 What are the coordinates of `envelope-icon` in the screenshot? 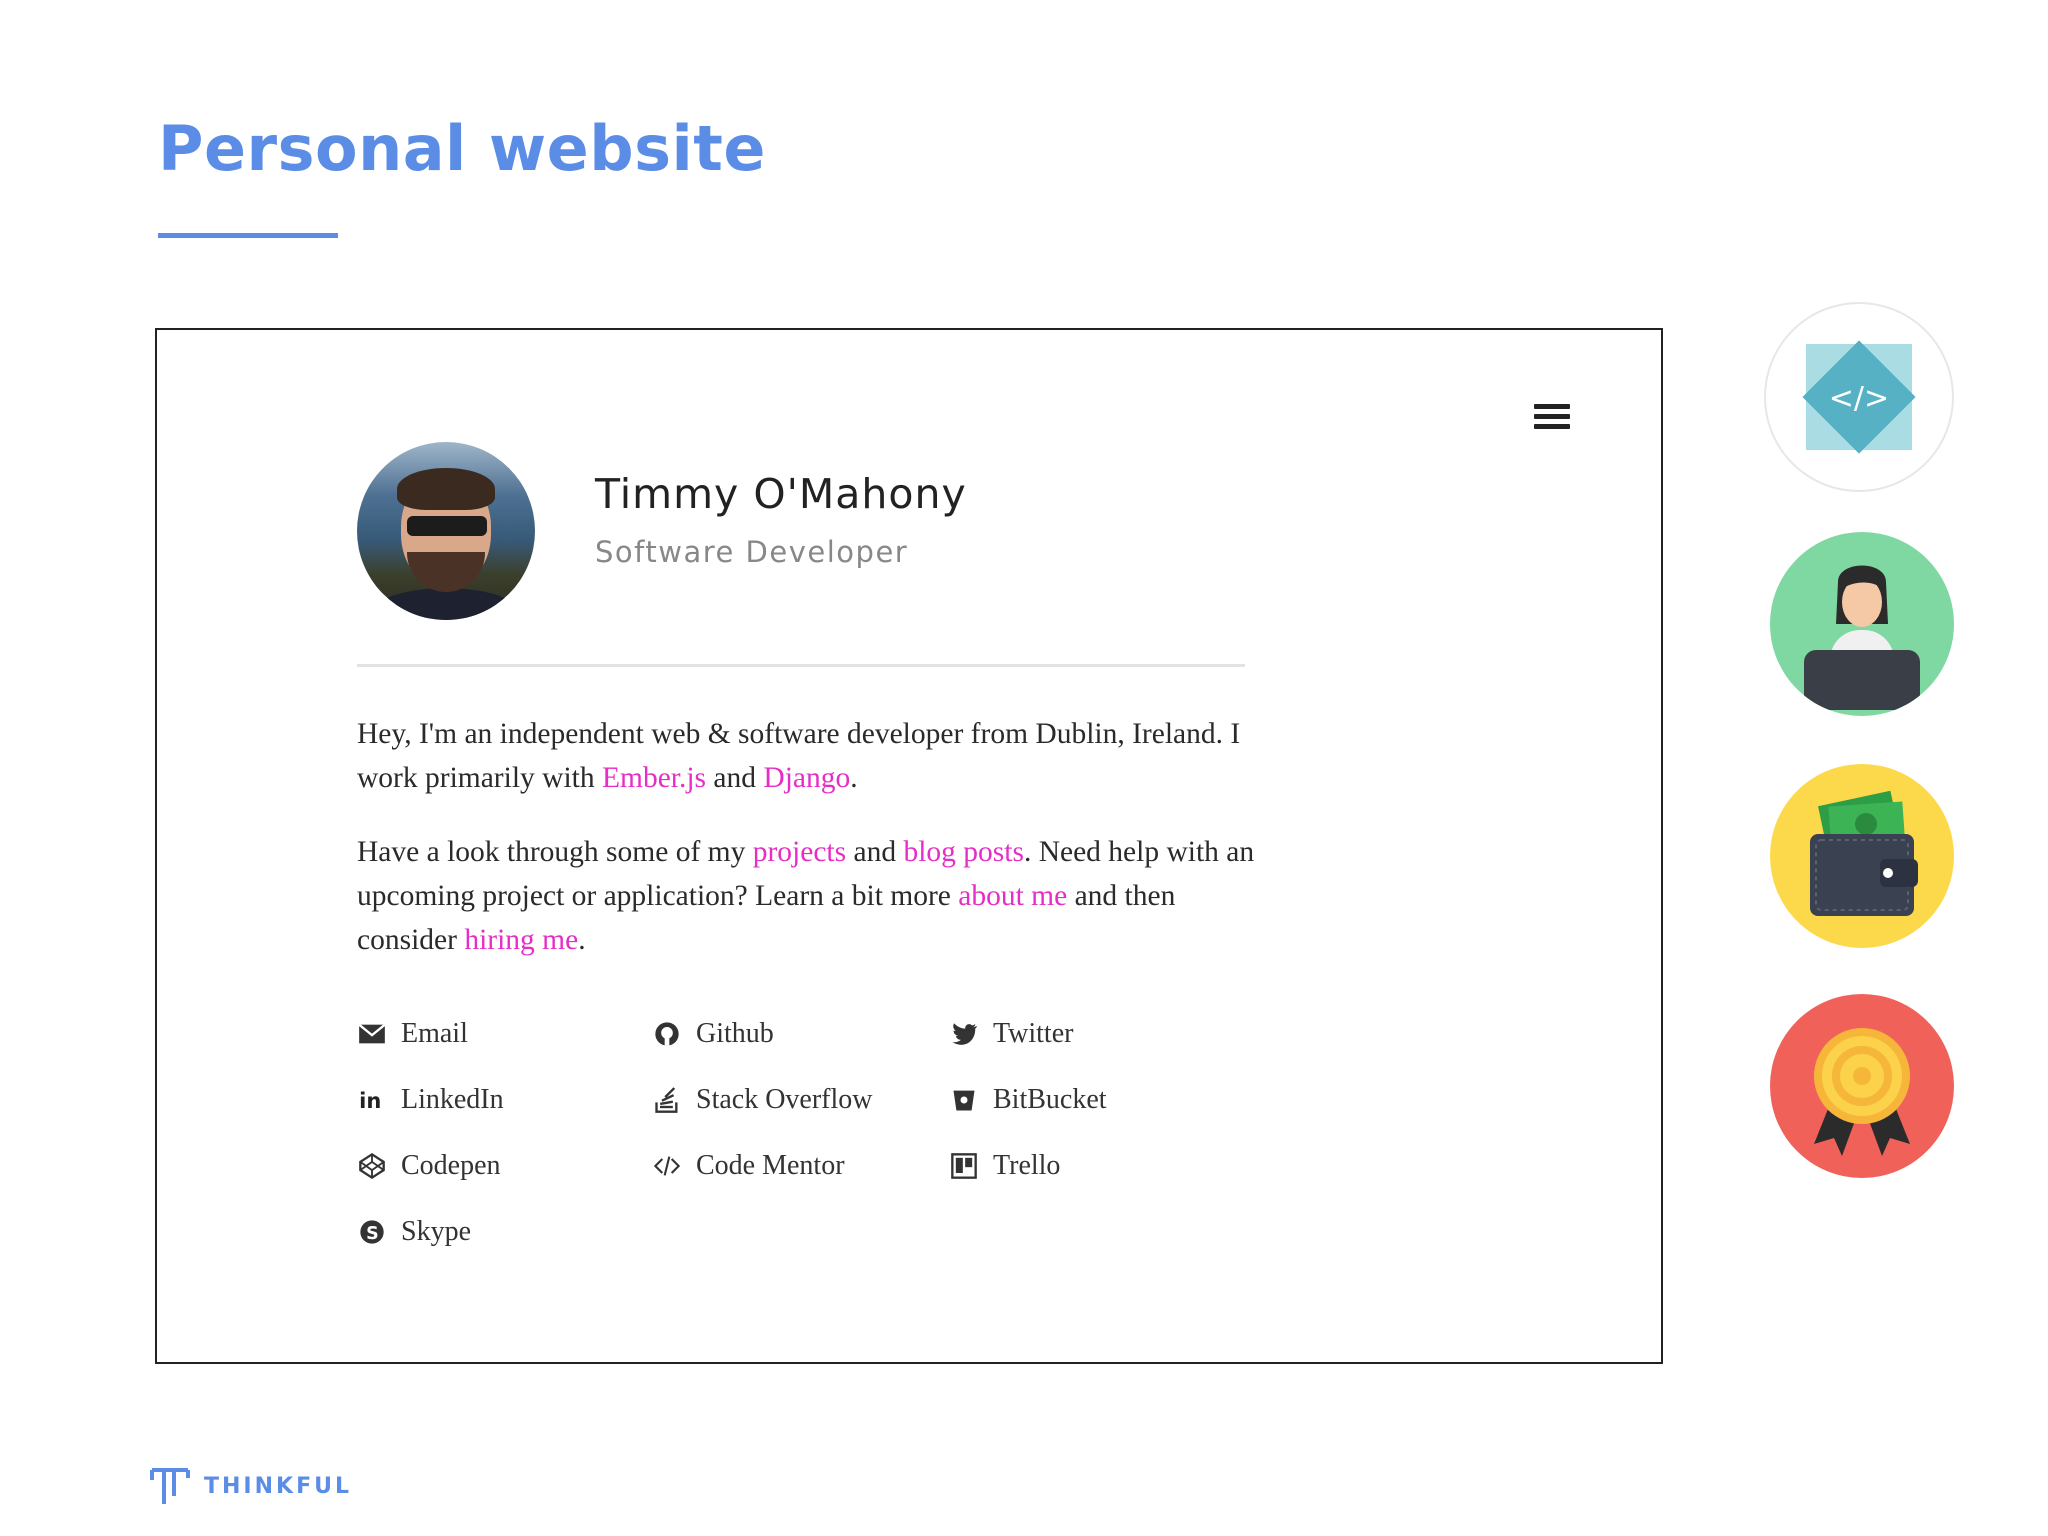 It's located at (372, 1034).